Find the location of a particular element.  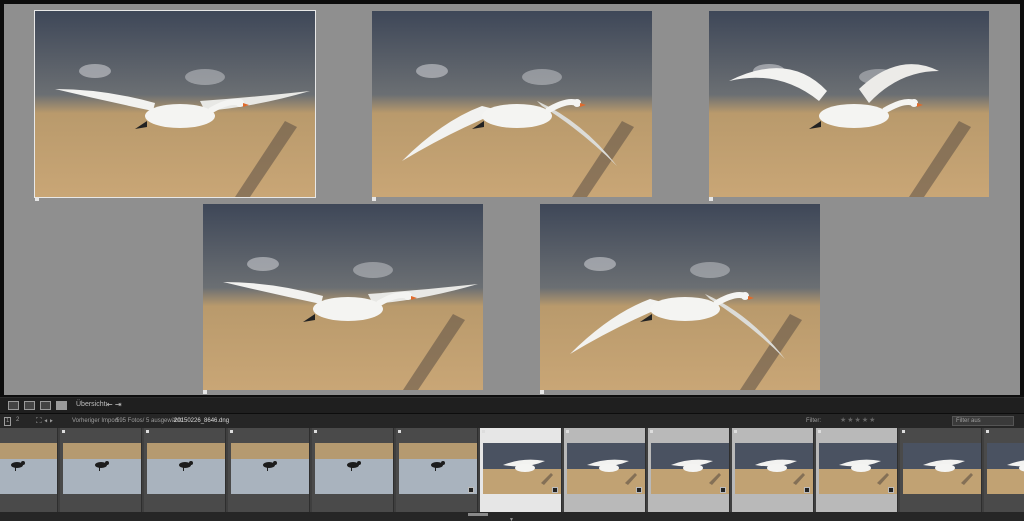

filmstrip-source: Vorheriger Import is located at coordinates (95, 421).